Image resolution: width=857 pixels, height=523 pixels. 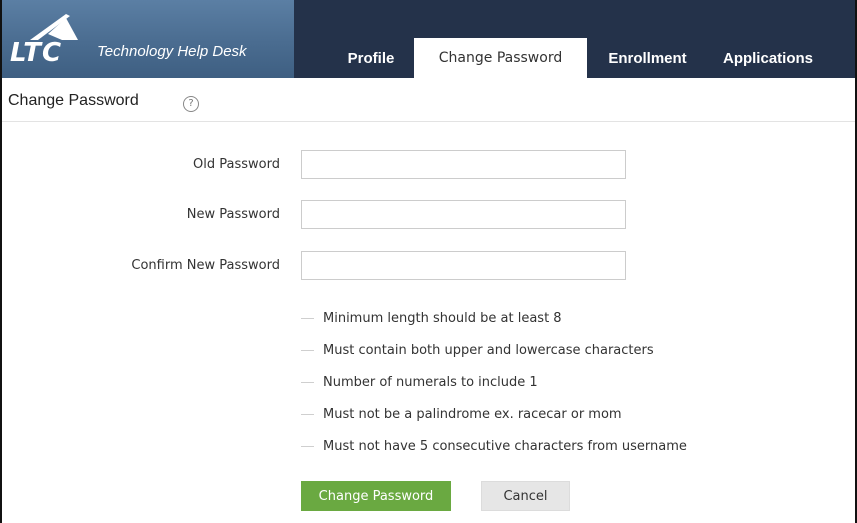 I want to click on change-password-button: Change Password, so click(x=376, y=496).